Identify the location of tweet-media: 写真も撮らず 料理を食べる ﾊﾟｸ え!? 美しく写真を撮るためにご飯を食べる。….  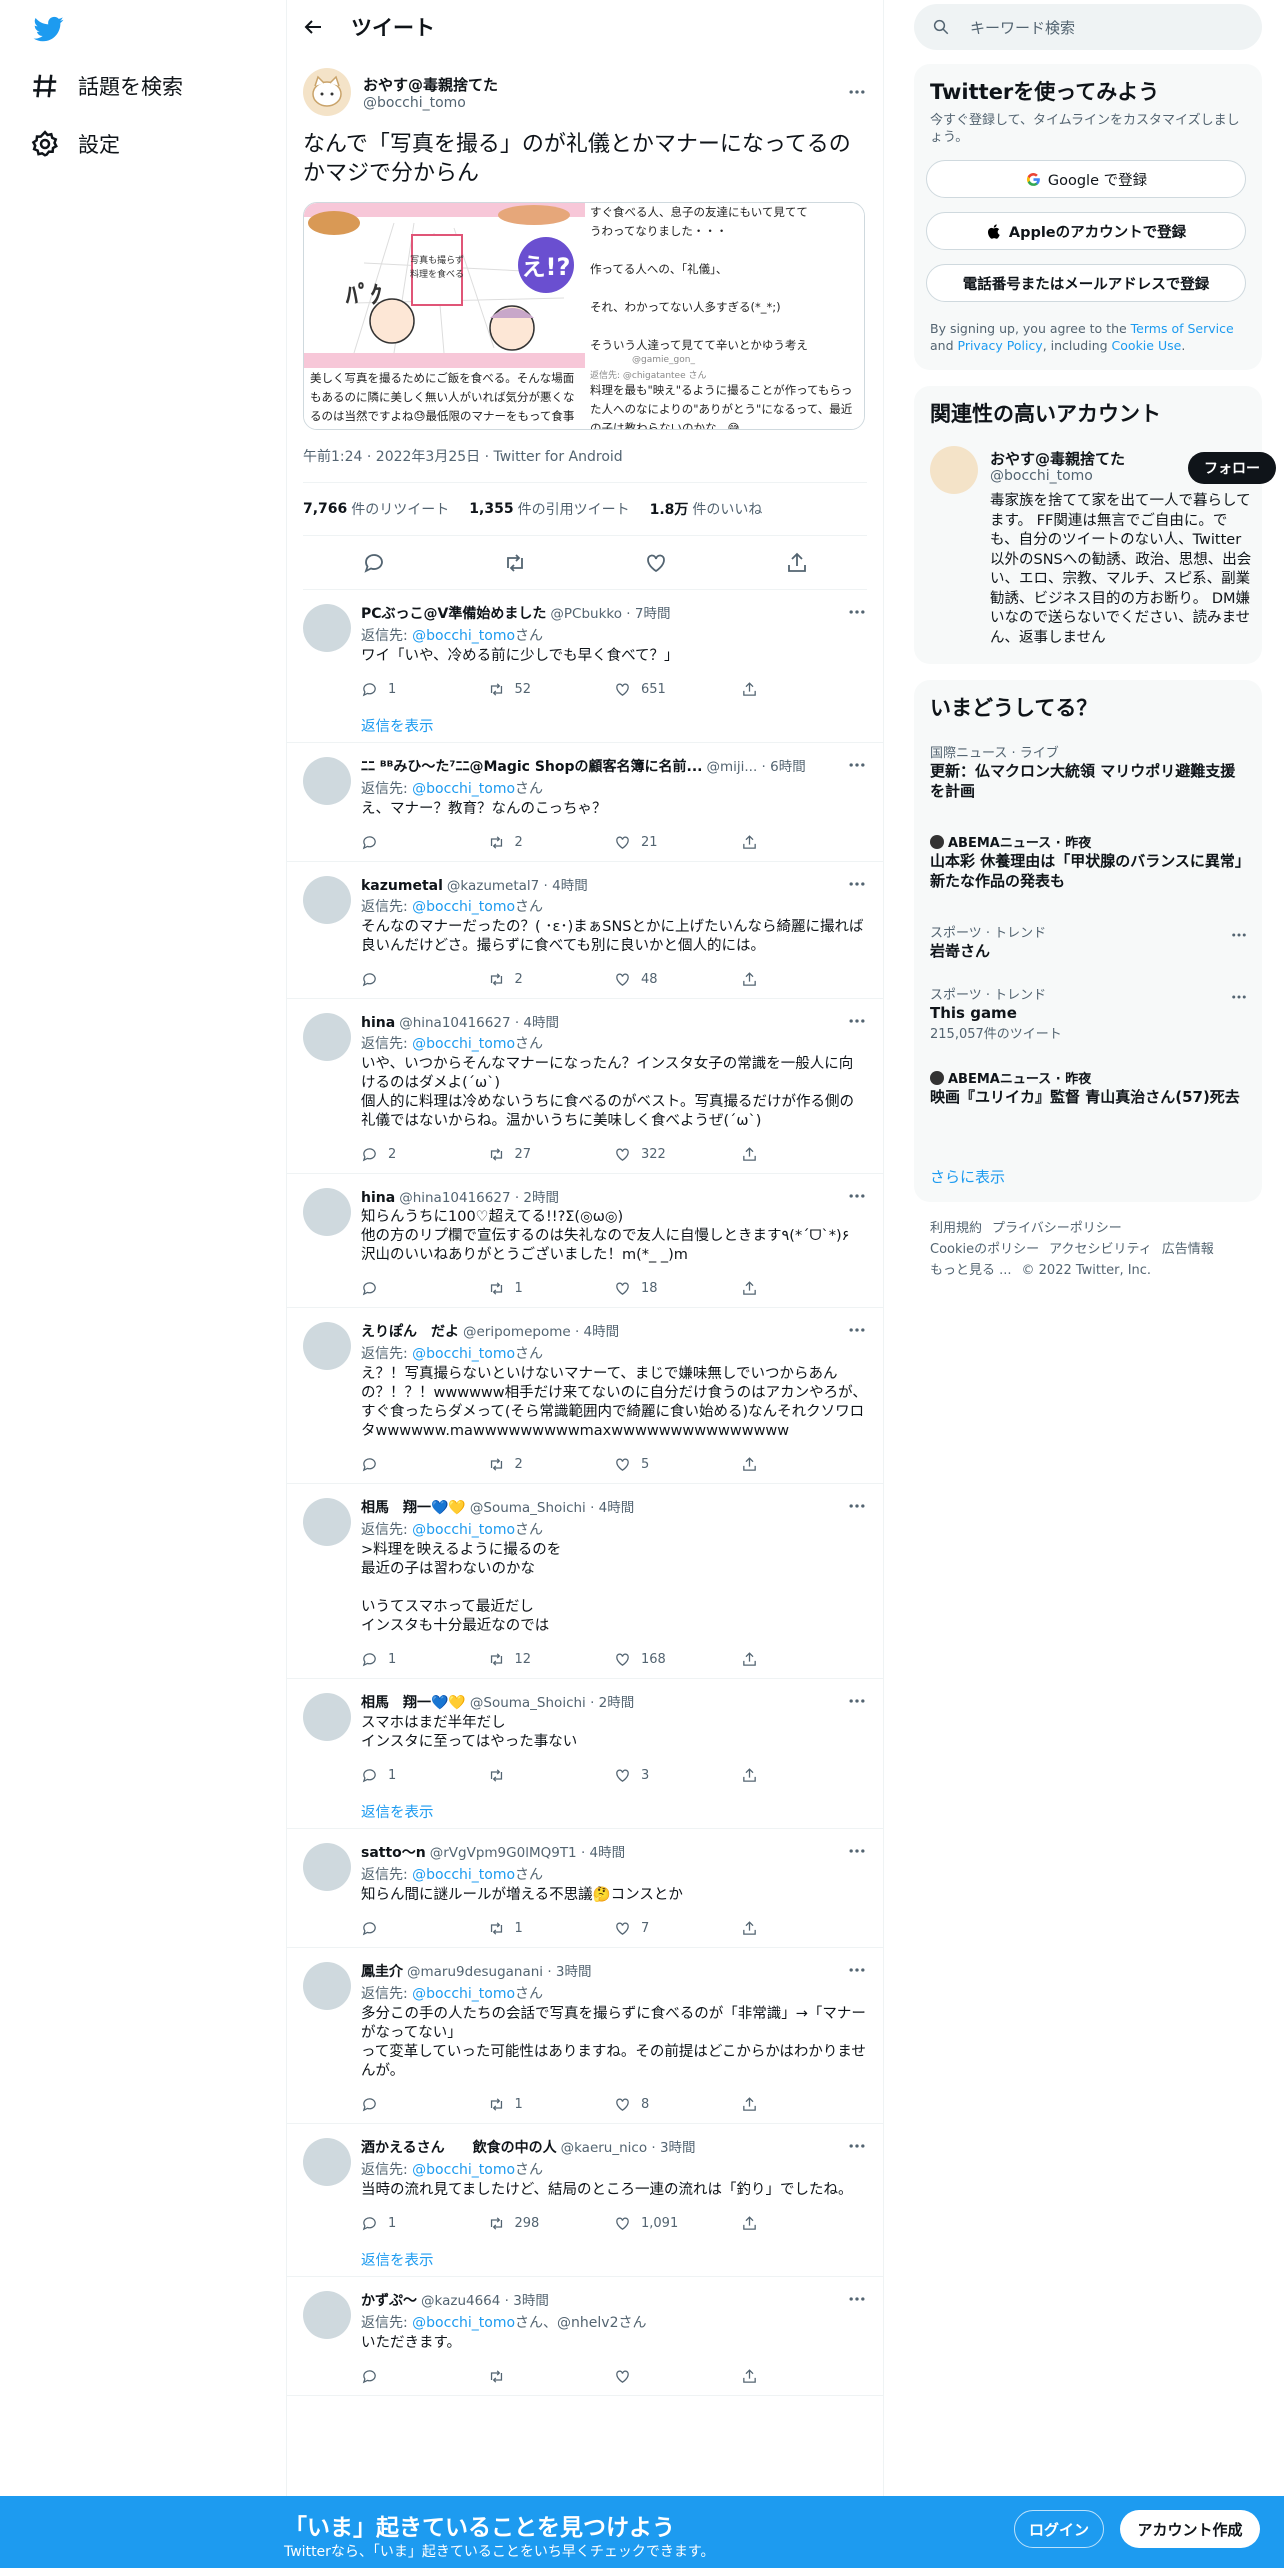
(584, 316).